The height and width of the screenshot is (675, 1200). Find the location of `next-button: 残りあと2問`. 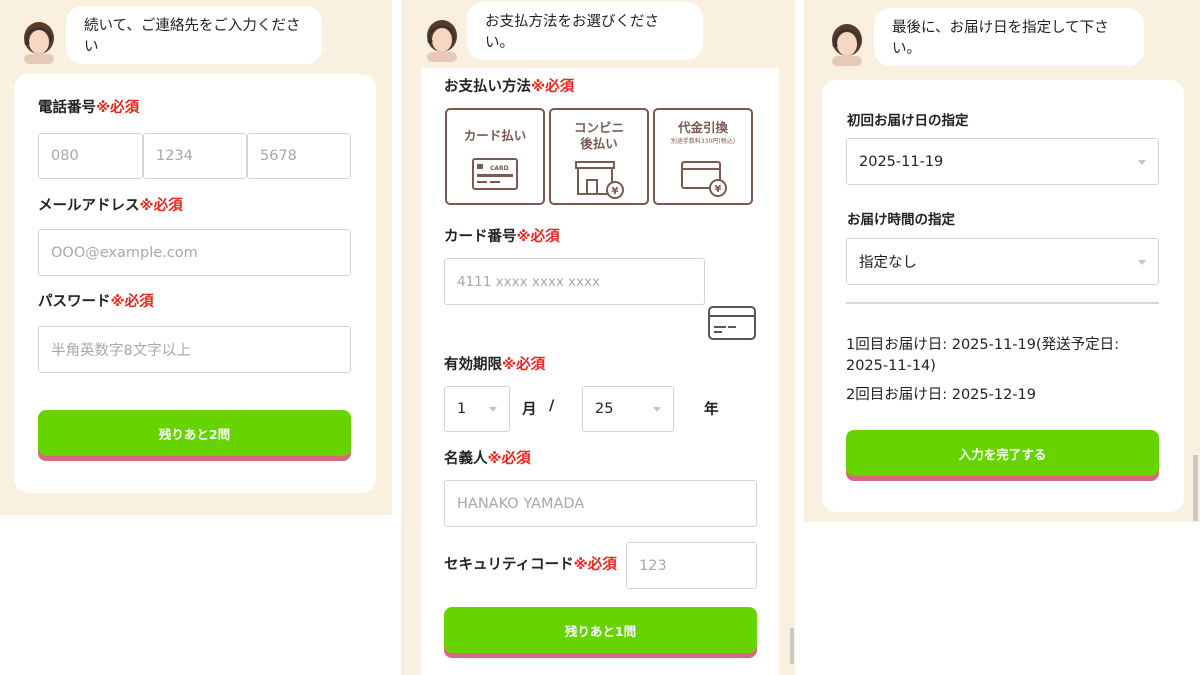

next-button: 残りあと2問 is located at coordinates (194, 433).